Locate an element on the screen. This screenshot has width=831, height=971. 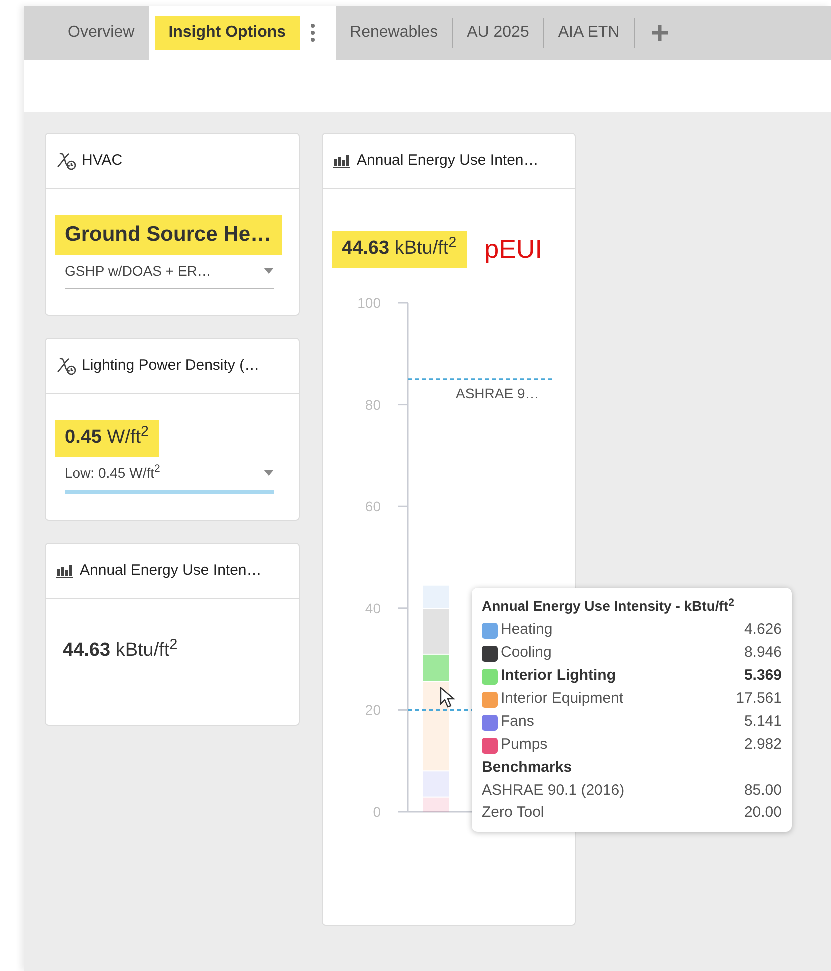
benchmark-value: 20.00 is located at coordinates (763, 813).